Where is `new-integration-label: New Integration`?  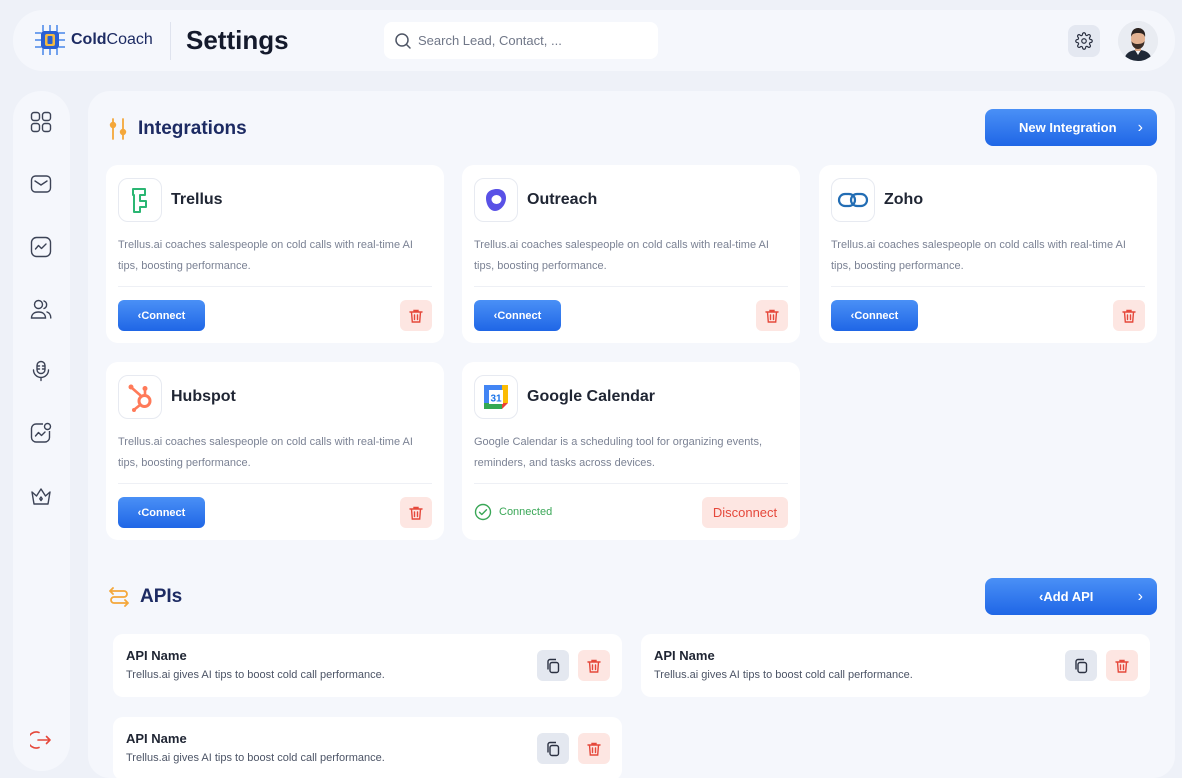
new-integration-label: New Integration is located at coordinates (1068, 127).